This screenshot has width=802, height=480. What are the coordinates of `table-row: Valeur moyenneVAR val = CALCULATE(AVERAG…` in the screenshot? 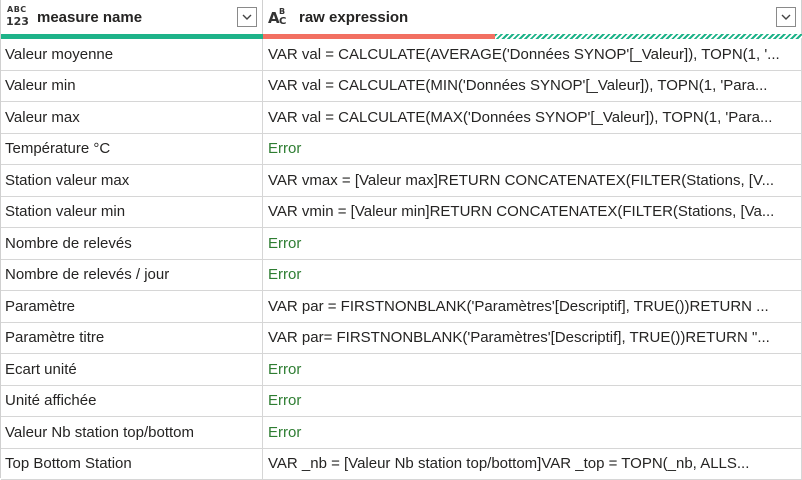 It's located at (401, 55).